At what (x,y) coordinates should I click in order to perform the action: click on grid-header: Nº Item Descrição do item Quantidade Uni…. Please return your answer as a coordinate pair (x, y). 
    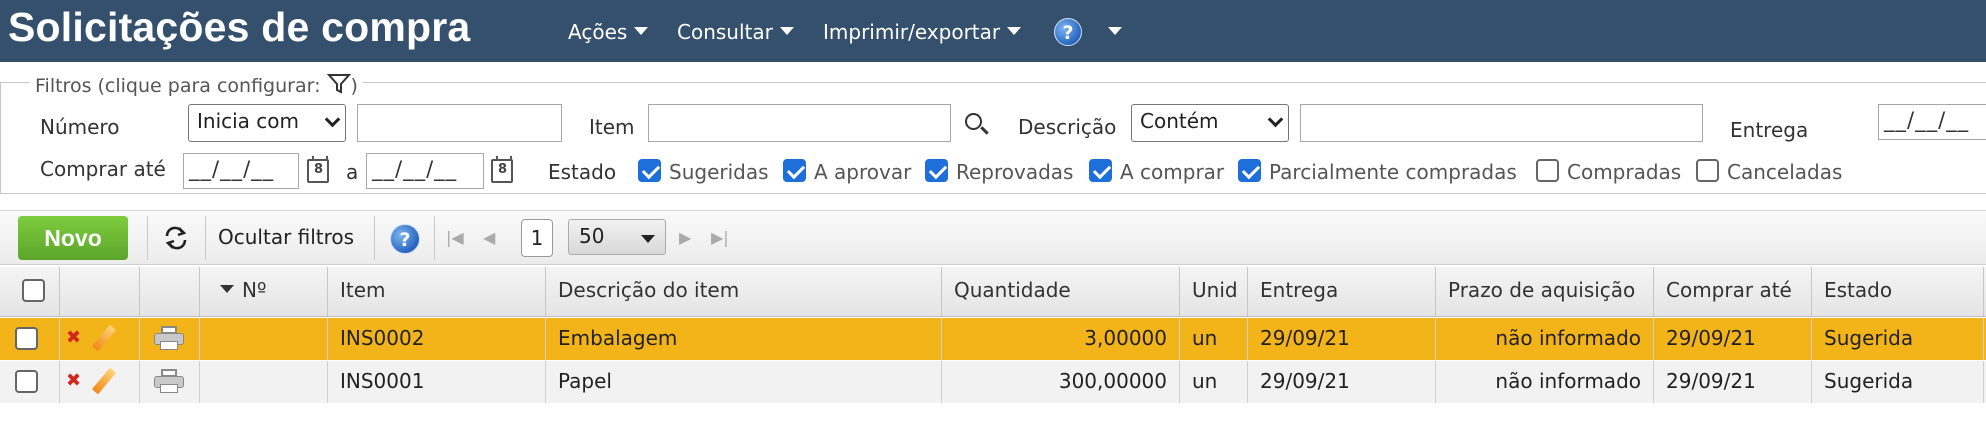
    Looking at the image, I should click on (993, 292).